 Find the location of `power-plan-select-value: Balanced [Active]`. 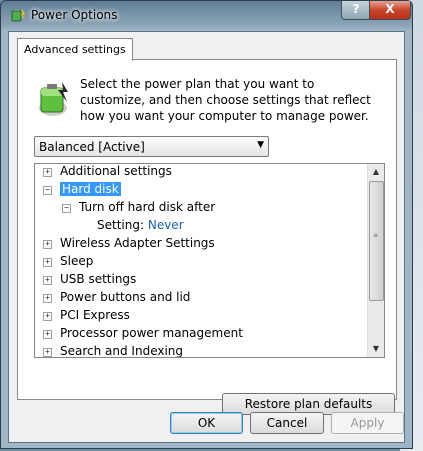

power-plan-select-value: Balanced [Active] is located at coordinates (92, 147).